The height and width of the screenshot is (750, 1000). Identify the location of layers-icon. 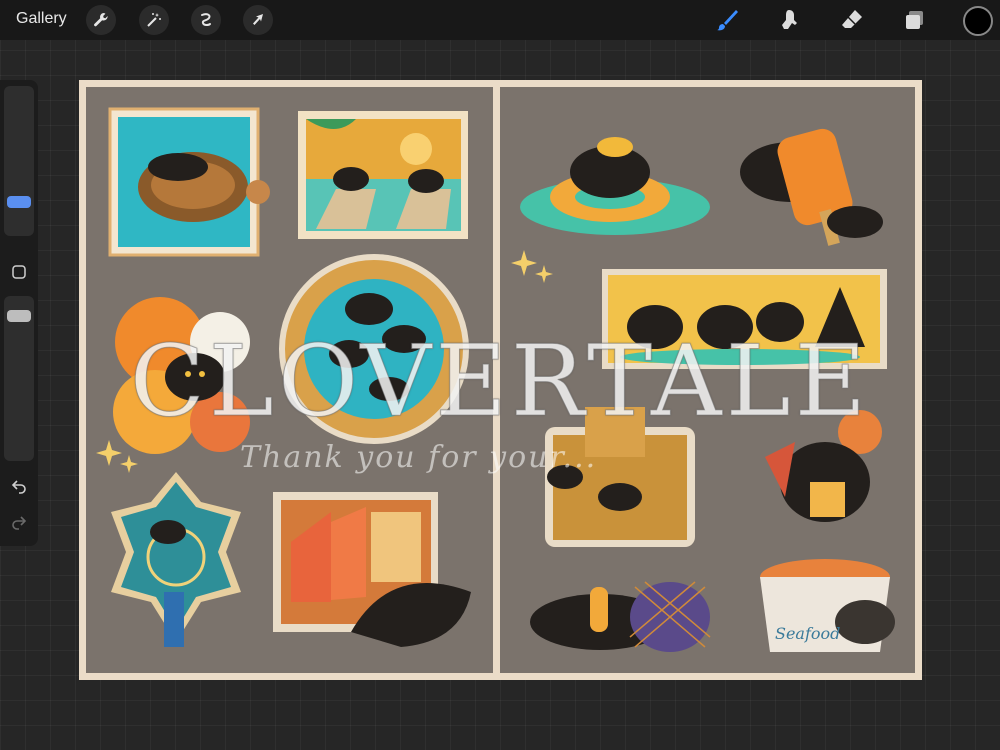
(915, 20).